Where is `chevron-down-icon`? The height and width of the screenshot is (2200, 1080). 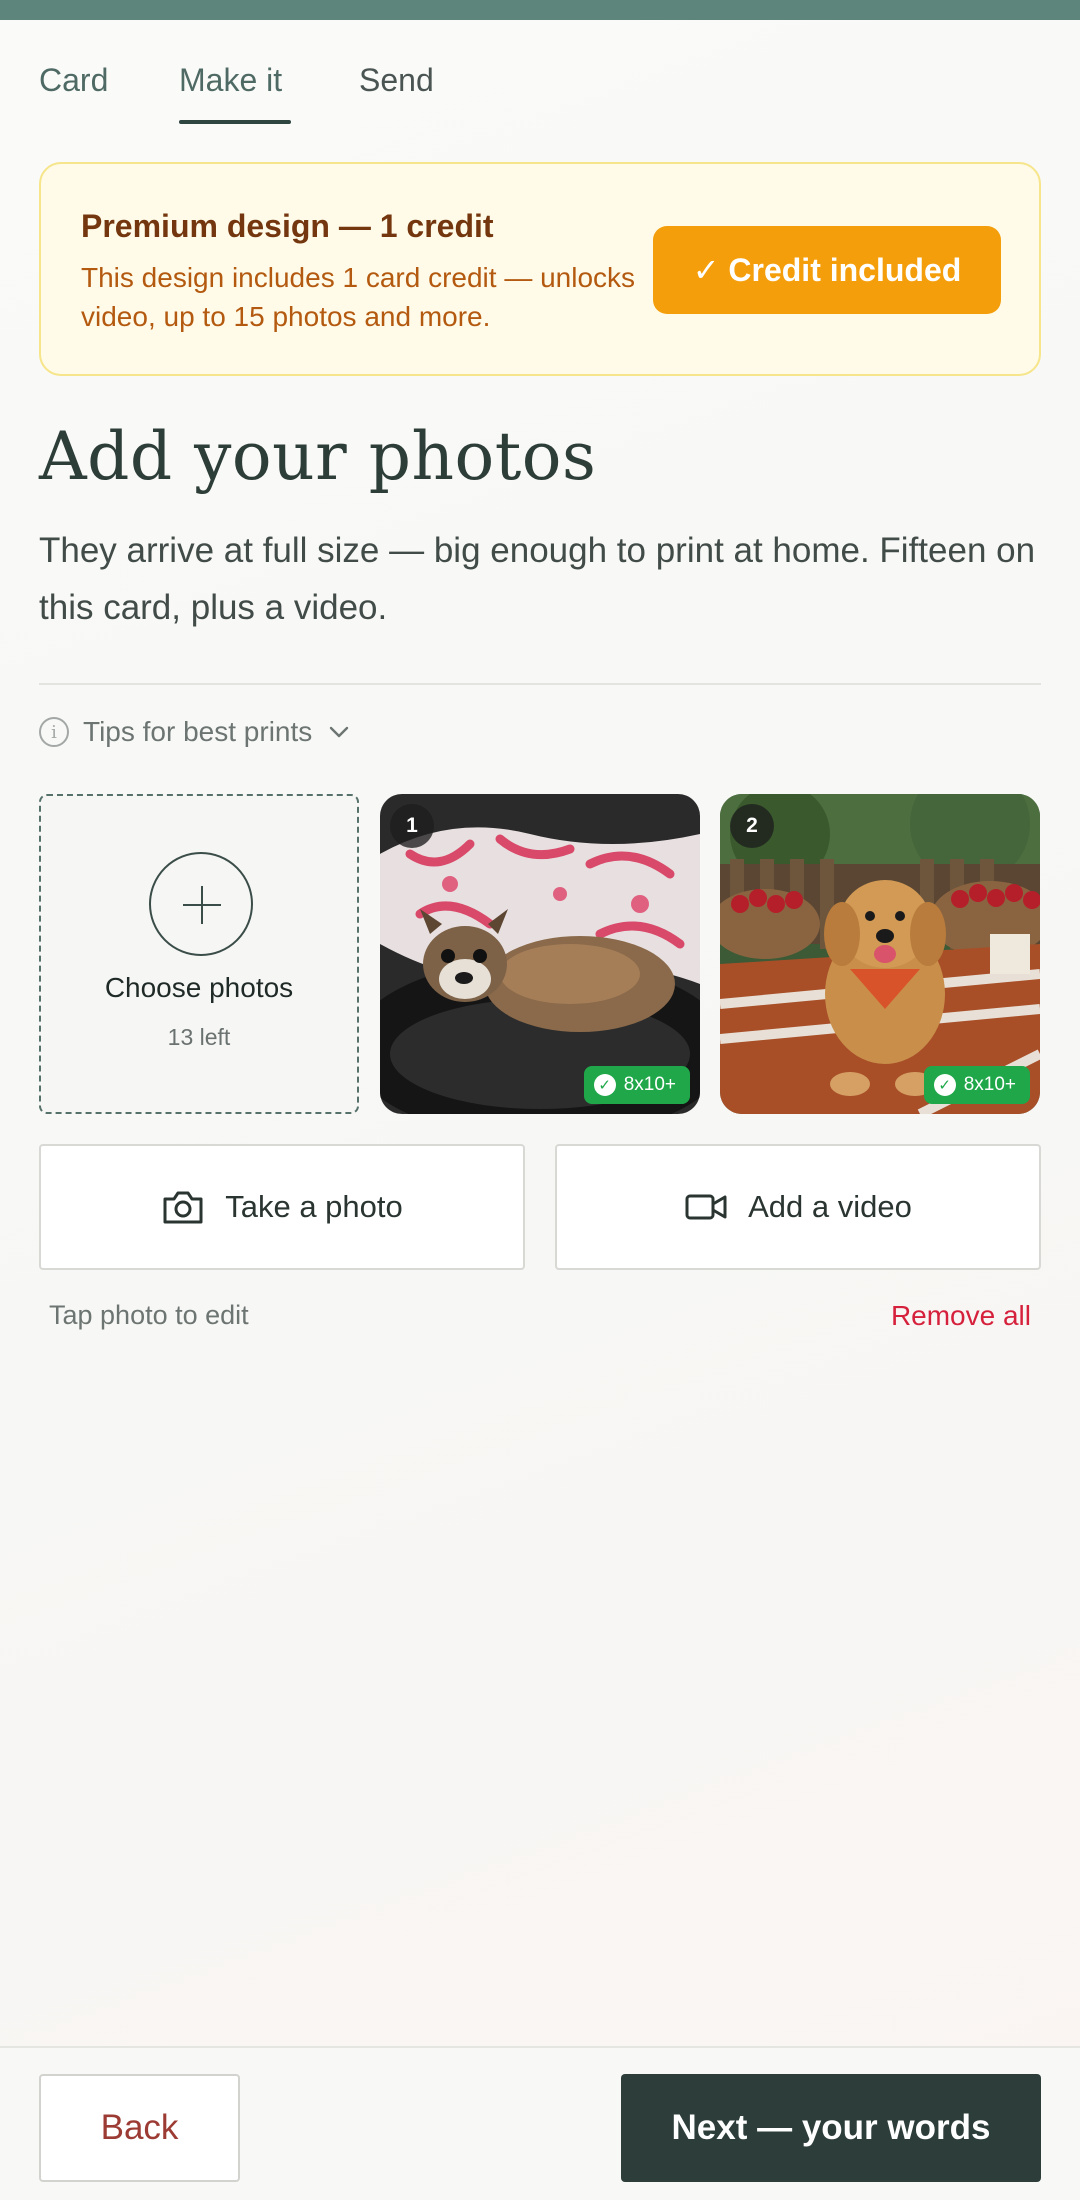 chevron-down-icon is located at coordinates (339, 732).